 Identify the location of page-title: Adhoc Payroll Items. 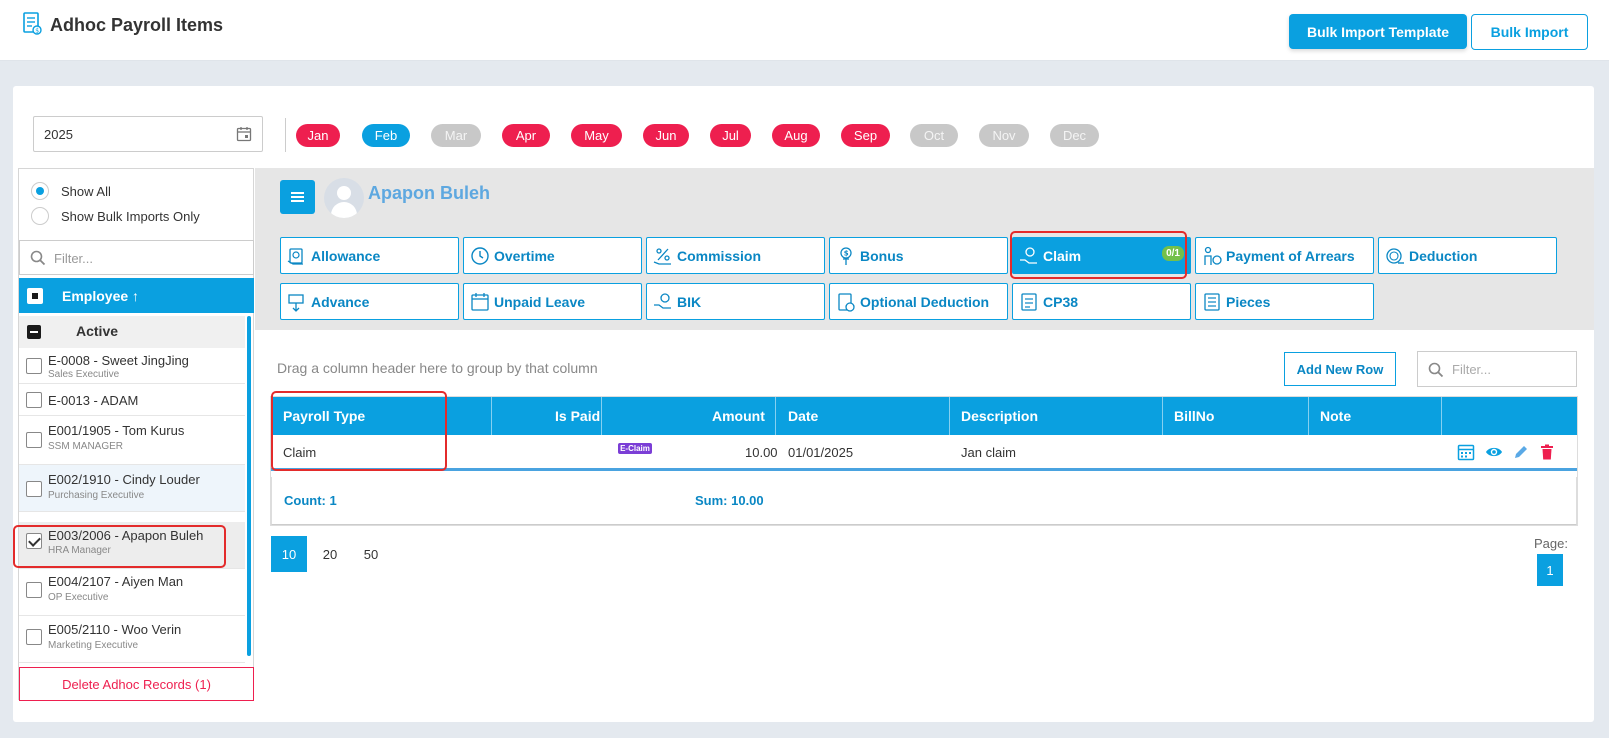
(137, 25).